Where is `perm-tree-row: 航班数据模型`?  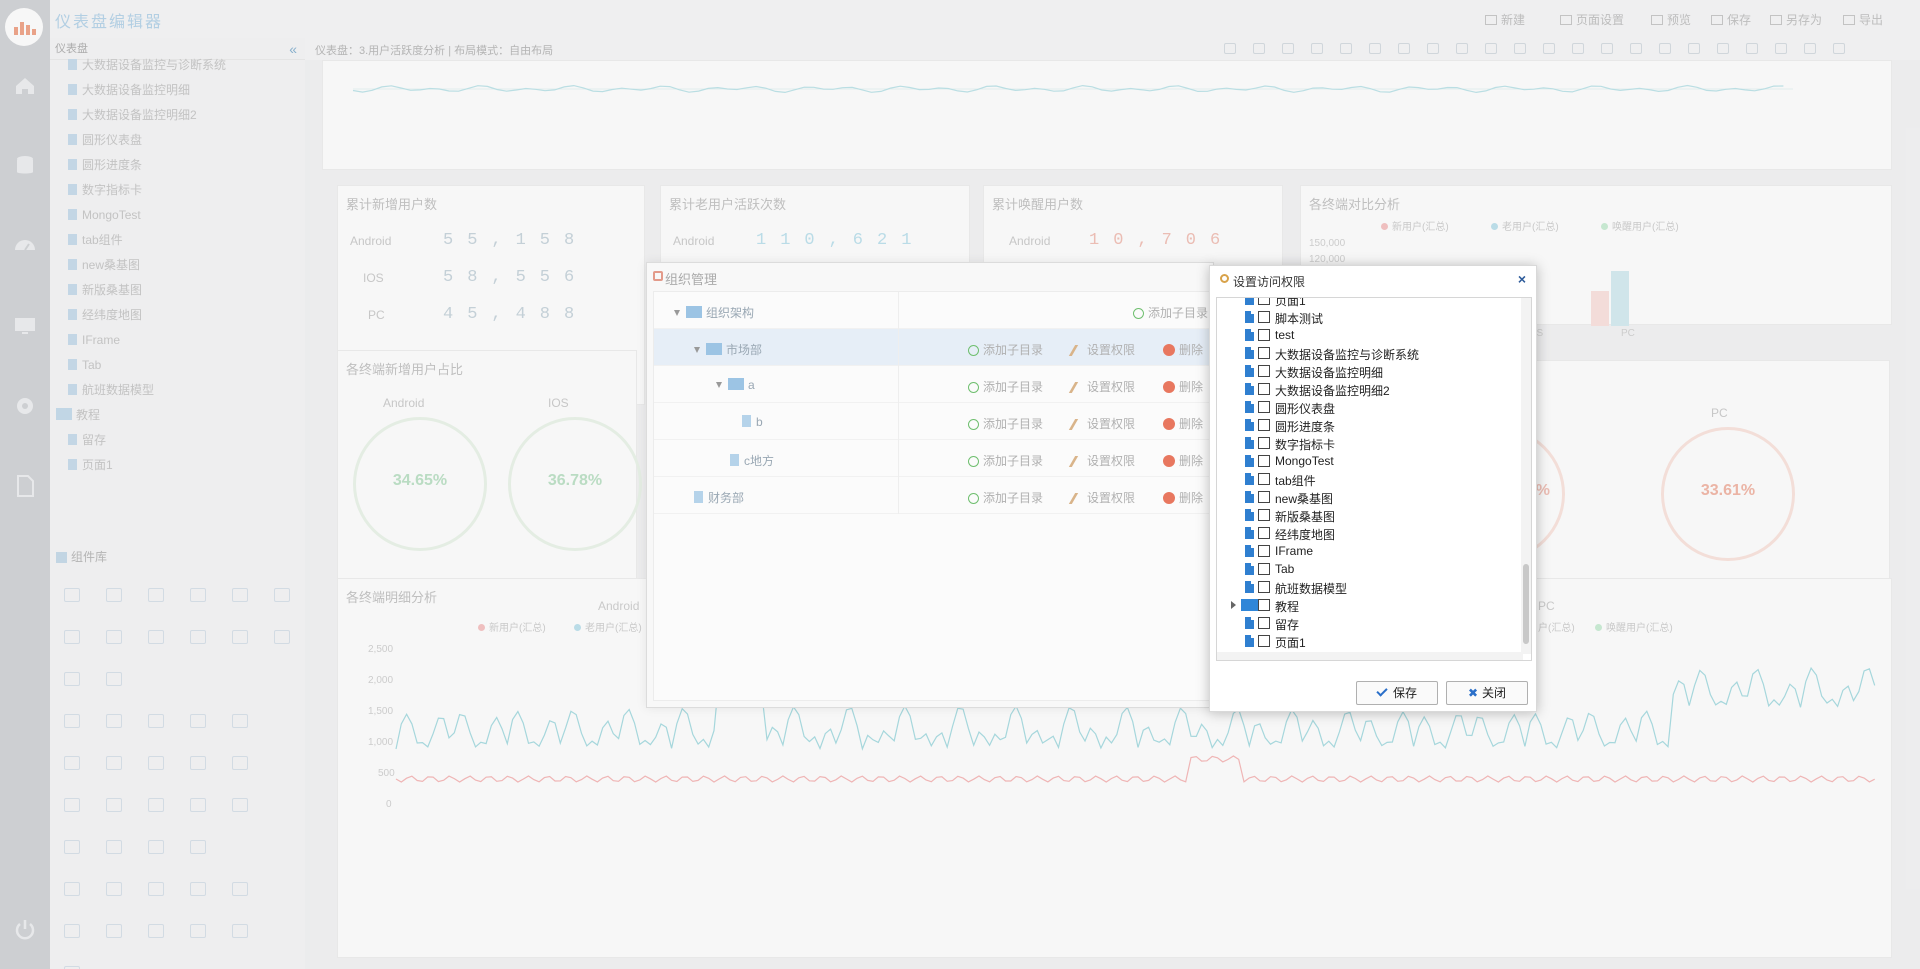
perm-tree-row: 航班数据模型 is located at coordinates (1367, 587).